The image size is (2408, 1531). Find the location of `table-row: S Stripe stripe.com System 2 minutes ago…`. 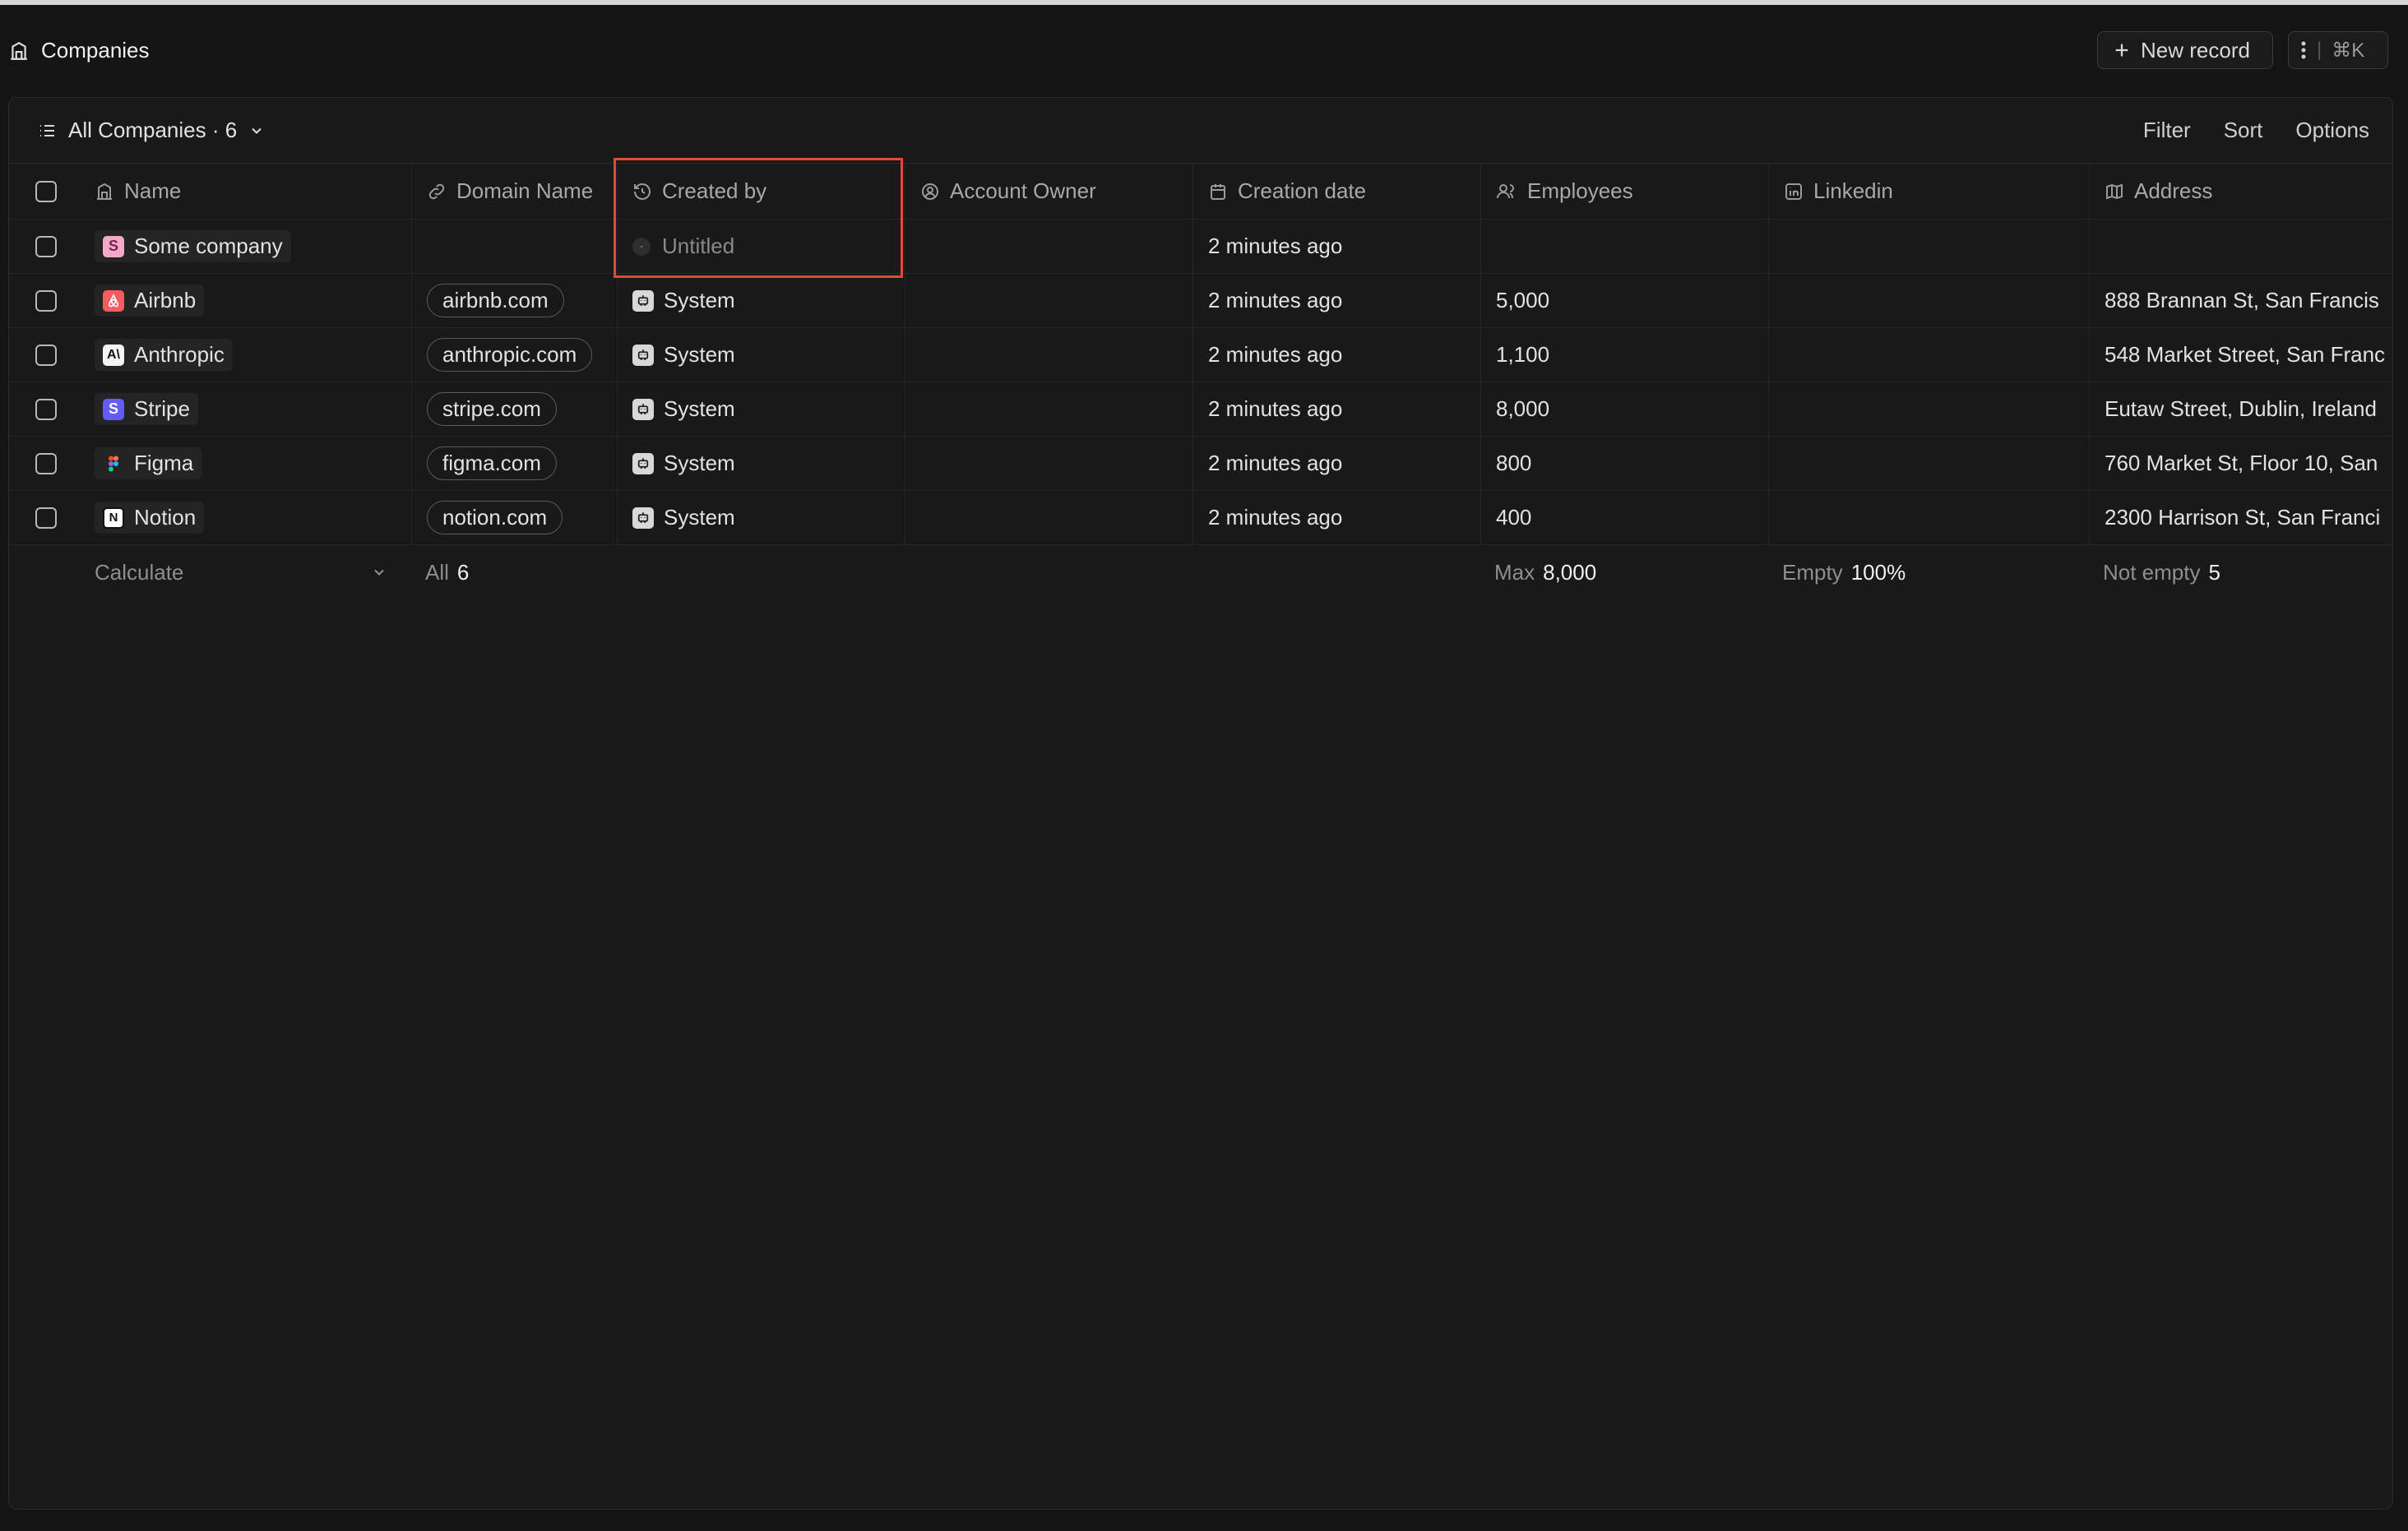

table-row: S Stripe stripe.com System 2 minutes ago… is located at coordinates (1200, 409).